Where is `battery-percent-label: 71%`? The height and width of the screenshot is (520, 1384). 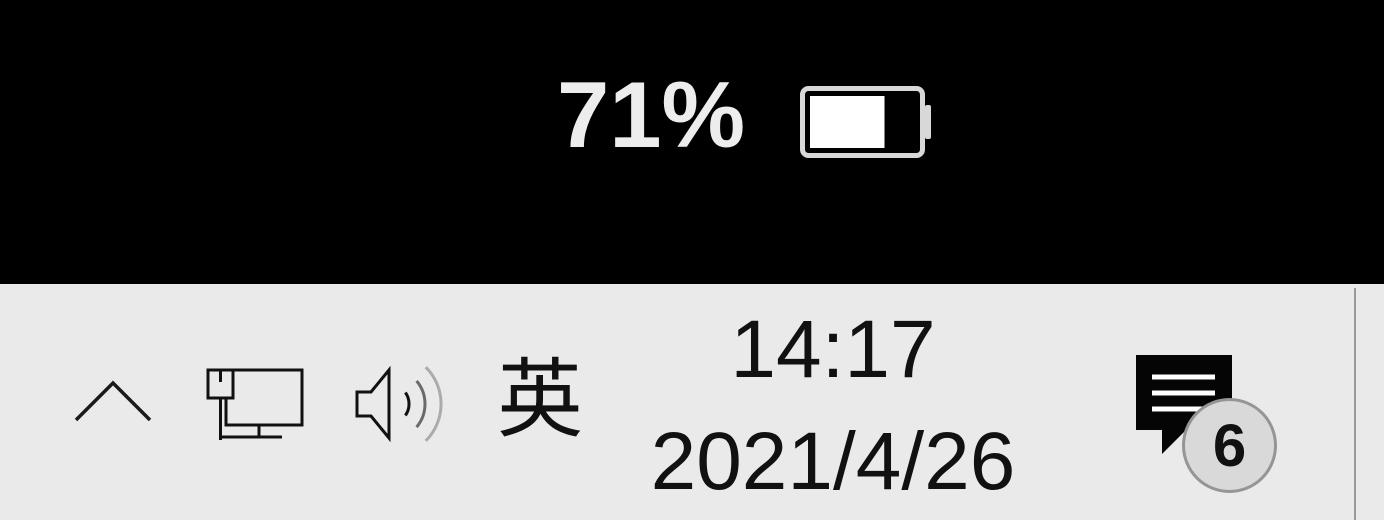
battery-percent-label: 71% is located at coordinates (651, 114).